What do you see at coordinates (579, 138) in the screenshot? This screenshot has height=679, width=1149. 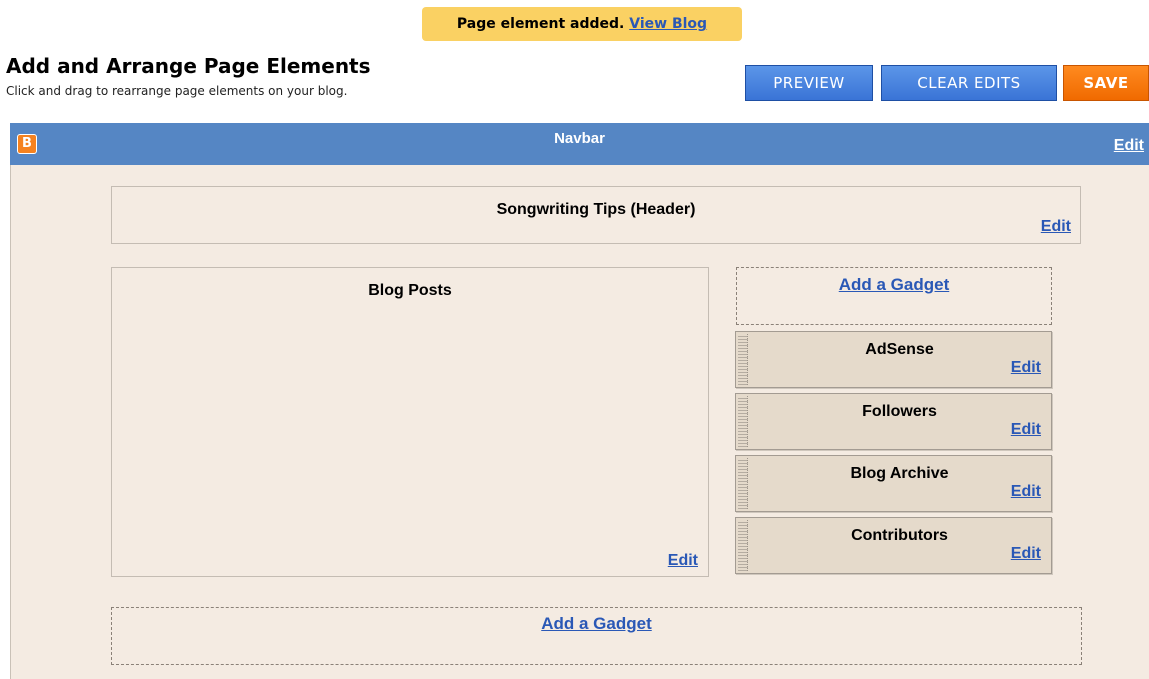 I see `navbar-title: Navbar` at bounding box center [579, 138].